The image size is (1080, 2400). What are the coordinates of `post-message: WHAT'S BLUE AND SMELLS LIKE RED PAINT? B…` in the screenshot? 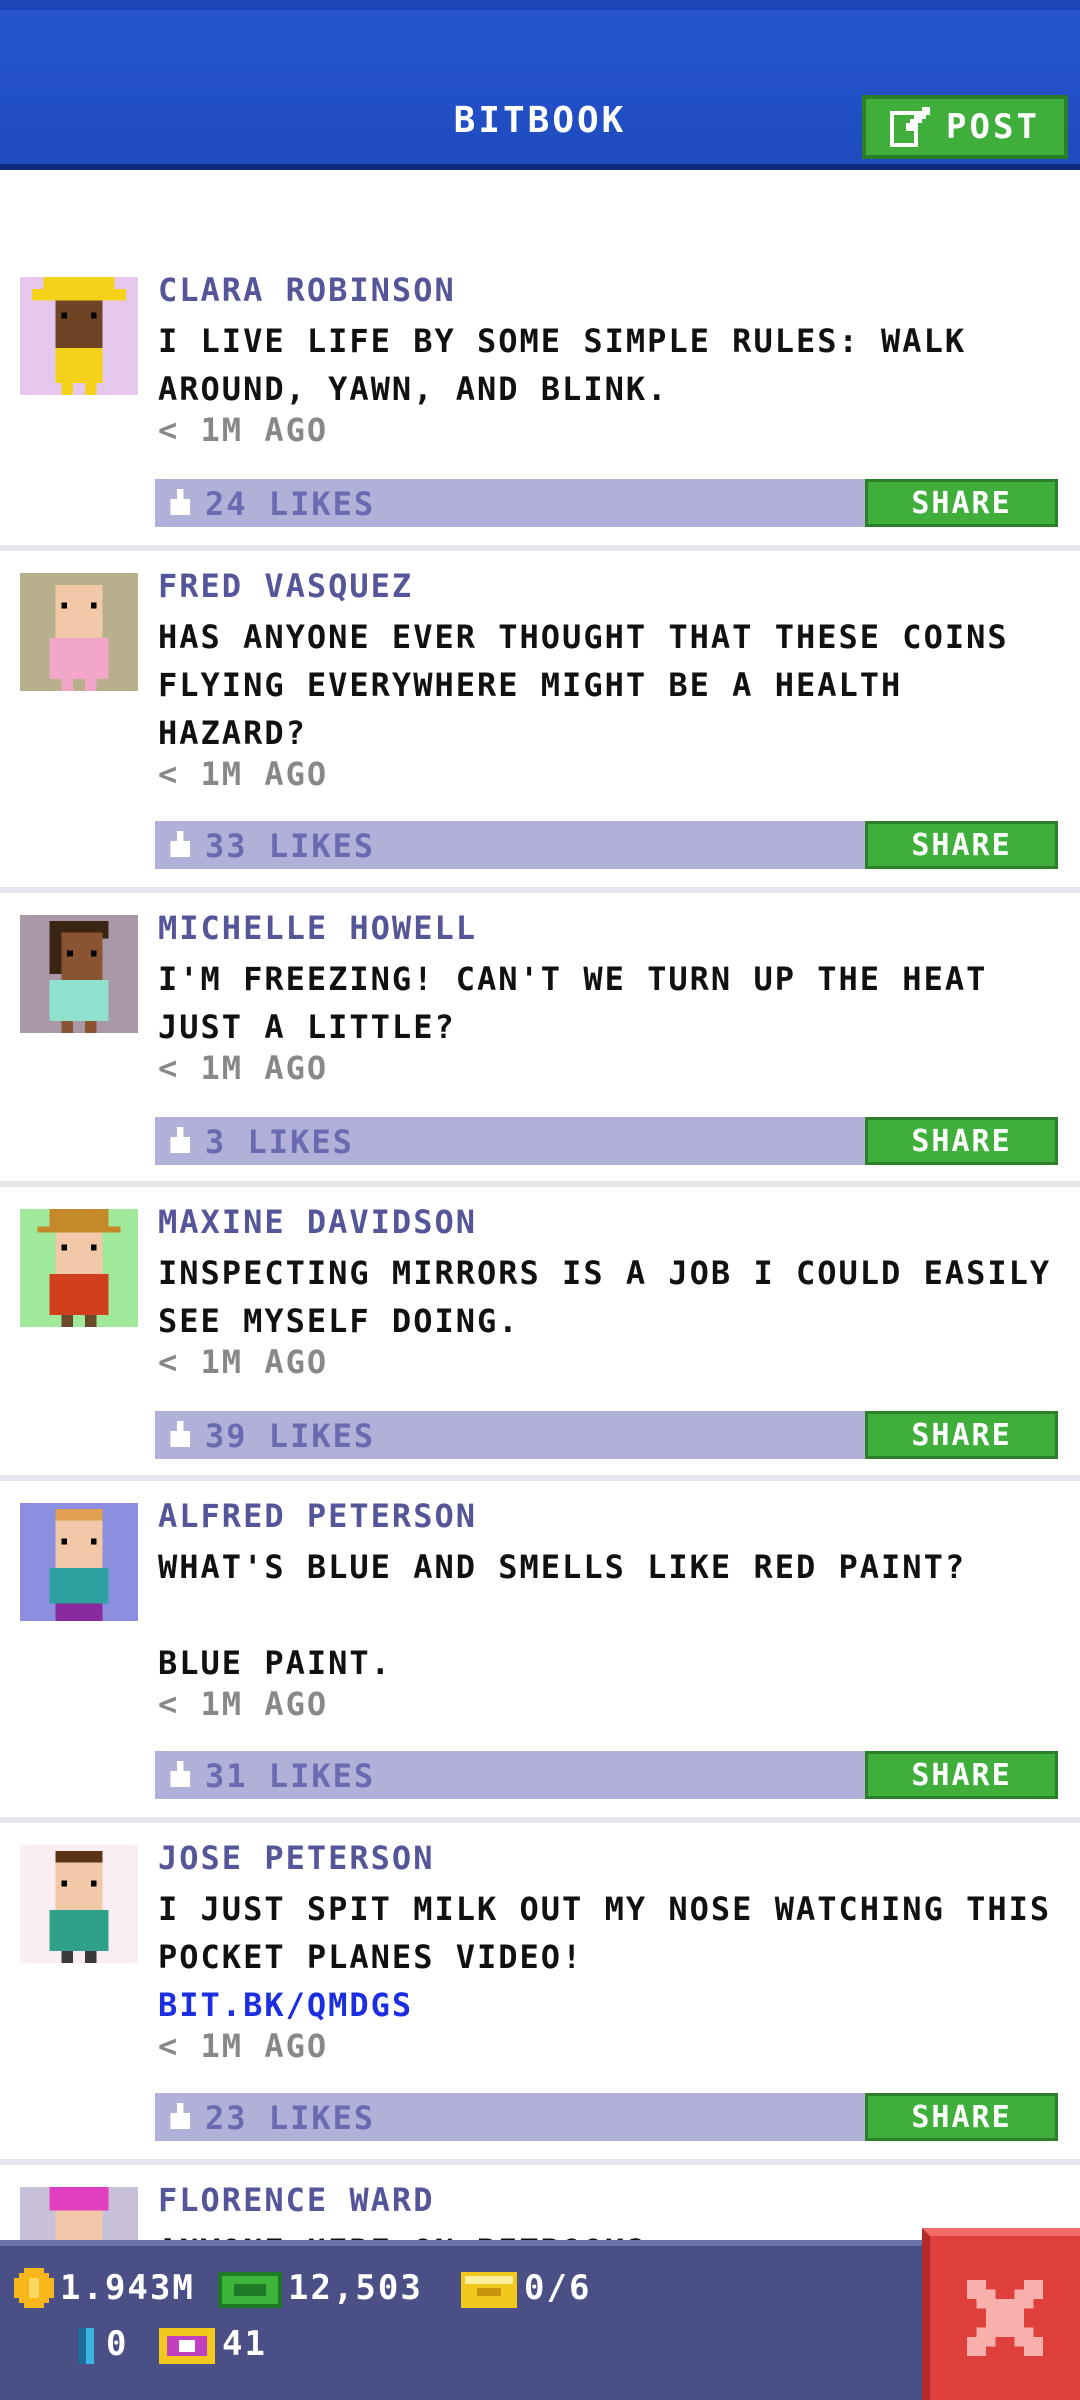 It's located at (562, 1615).